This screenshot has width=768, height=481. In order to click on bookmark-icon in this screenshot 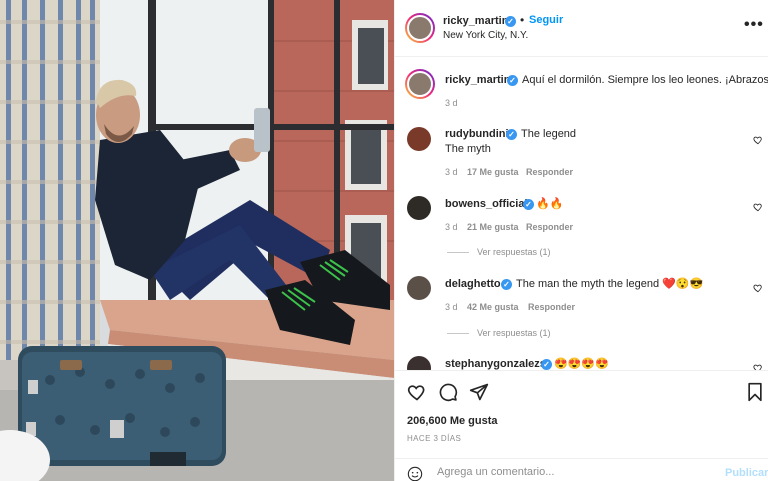, I will do `click(755, 392)`.